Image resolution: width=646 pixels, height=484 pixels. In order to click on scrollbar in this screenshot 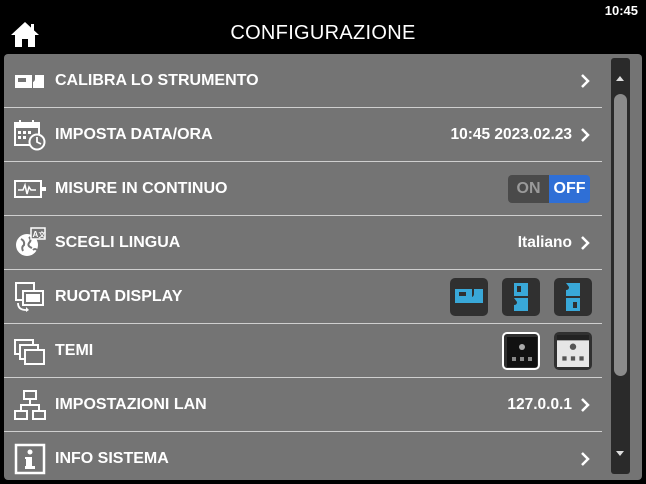, I will do `click(620, 266)`.